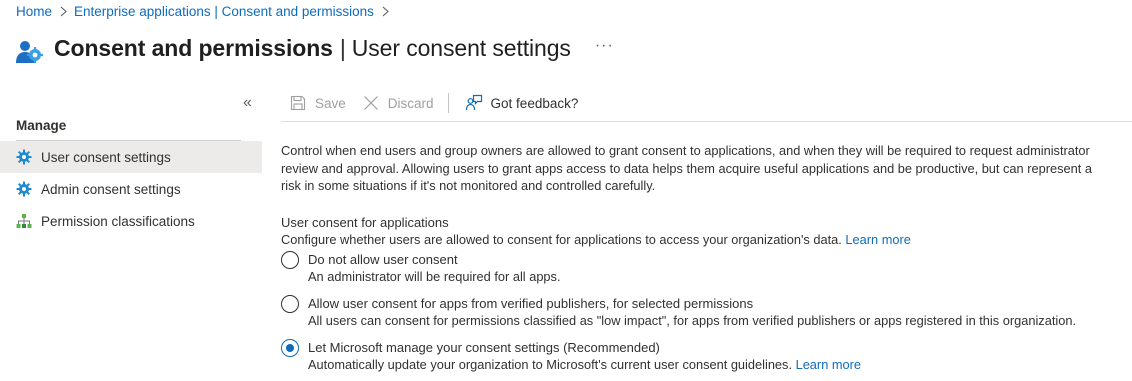  I want to click on feedback-icon, so click(474, 103).